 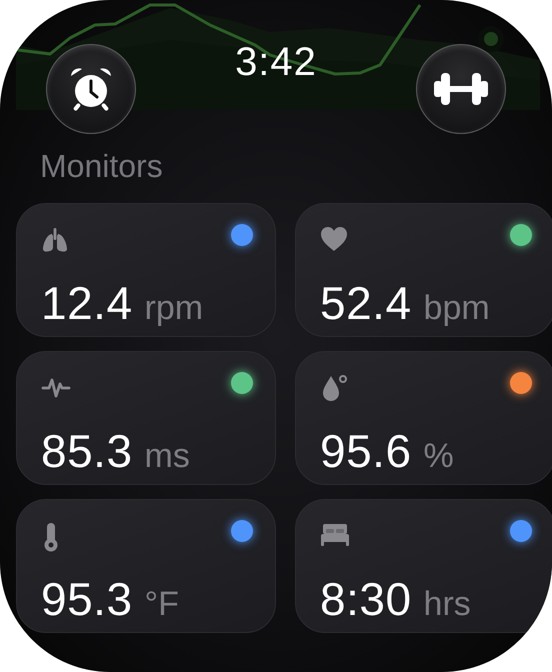 What do you see at coordinates (366, 303) in the screenshot?
I see `reading-value: 52.4` at bounding box center [366, 303].